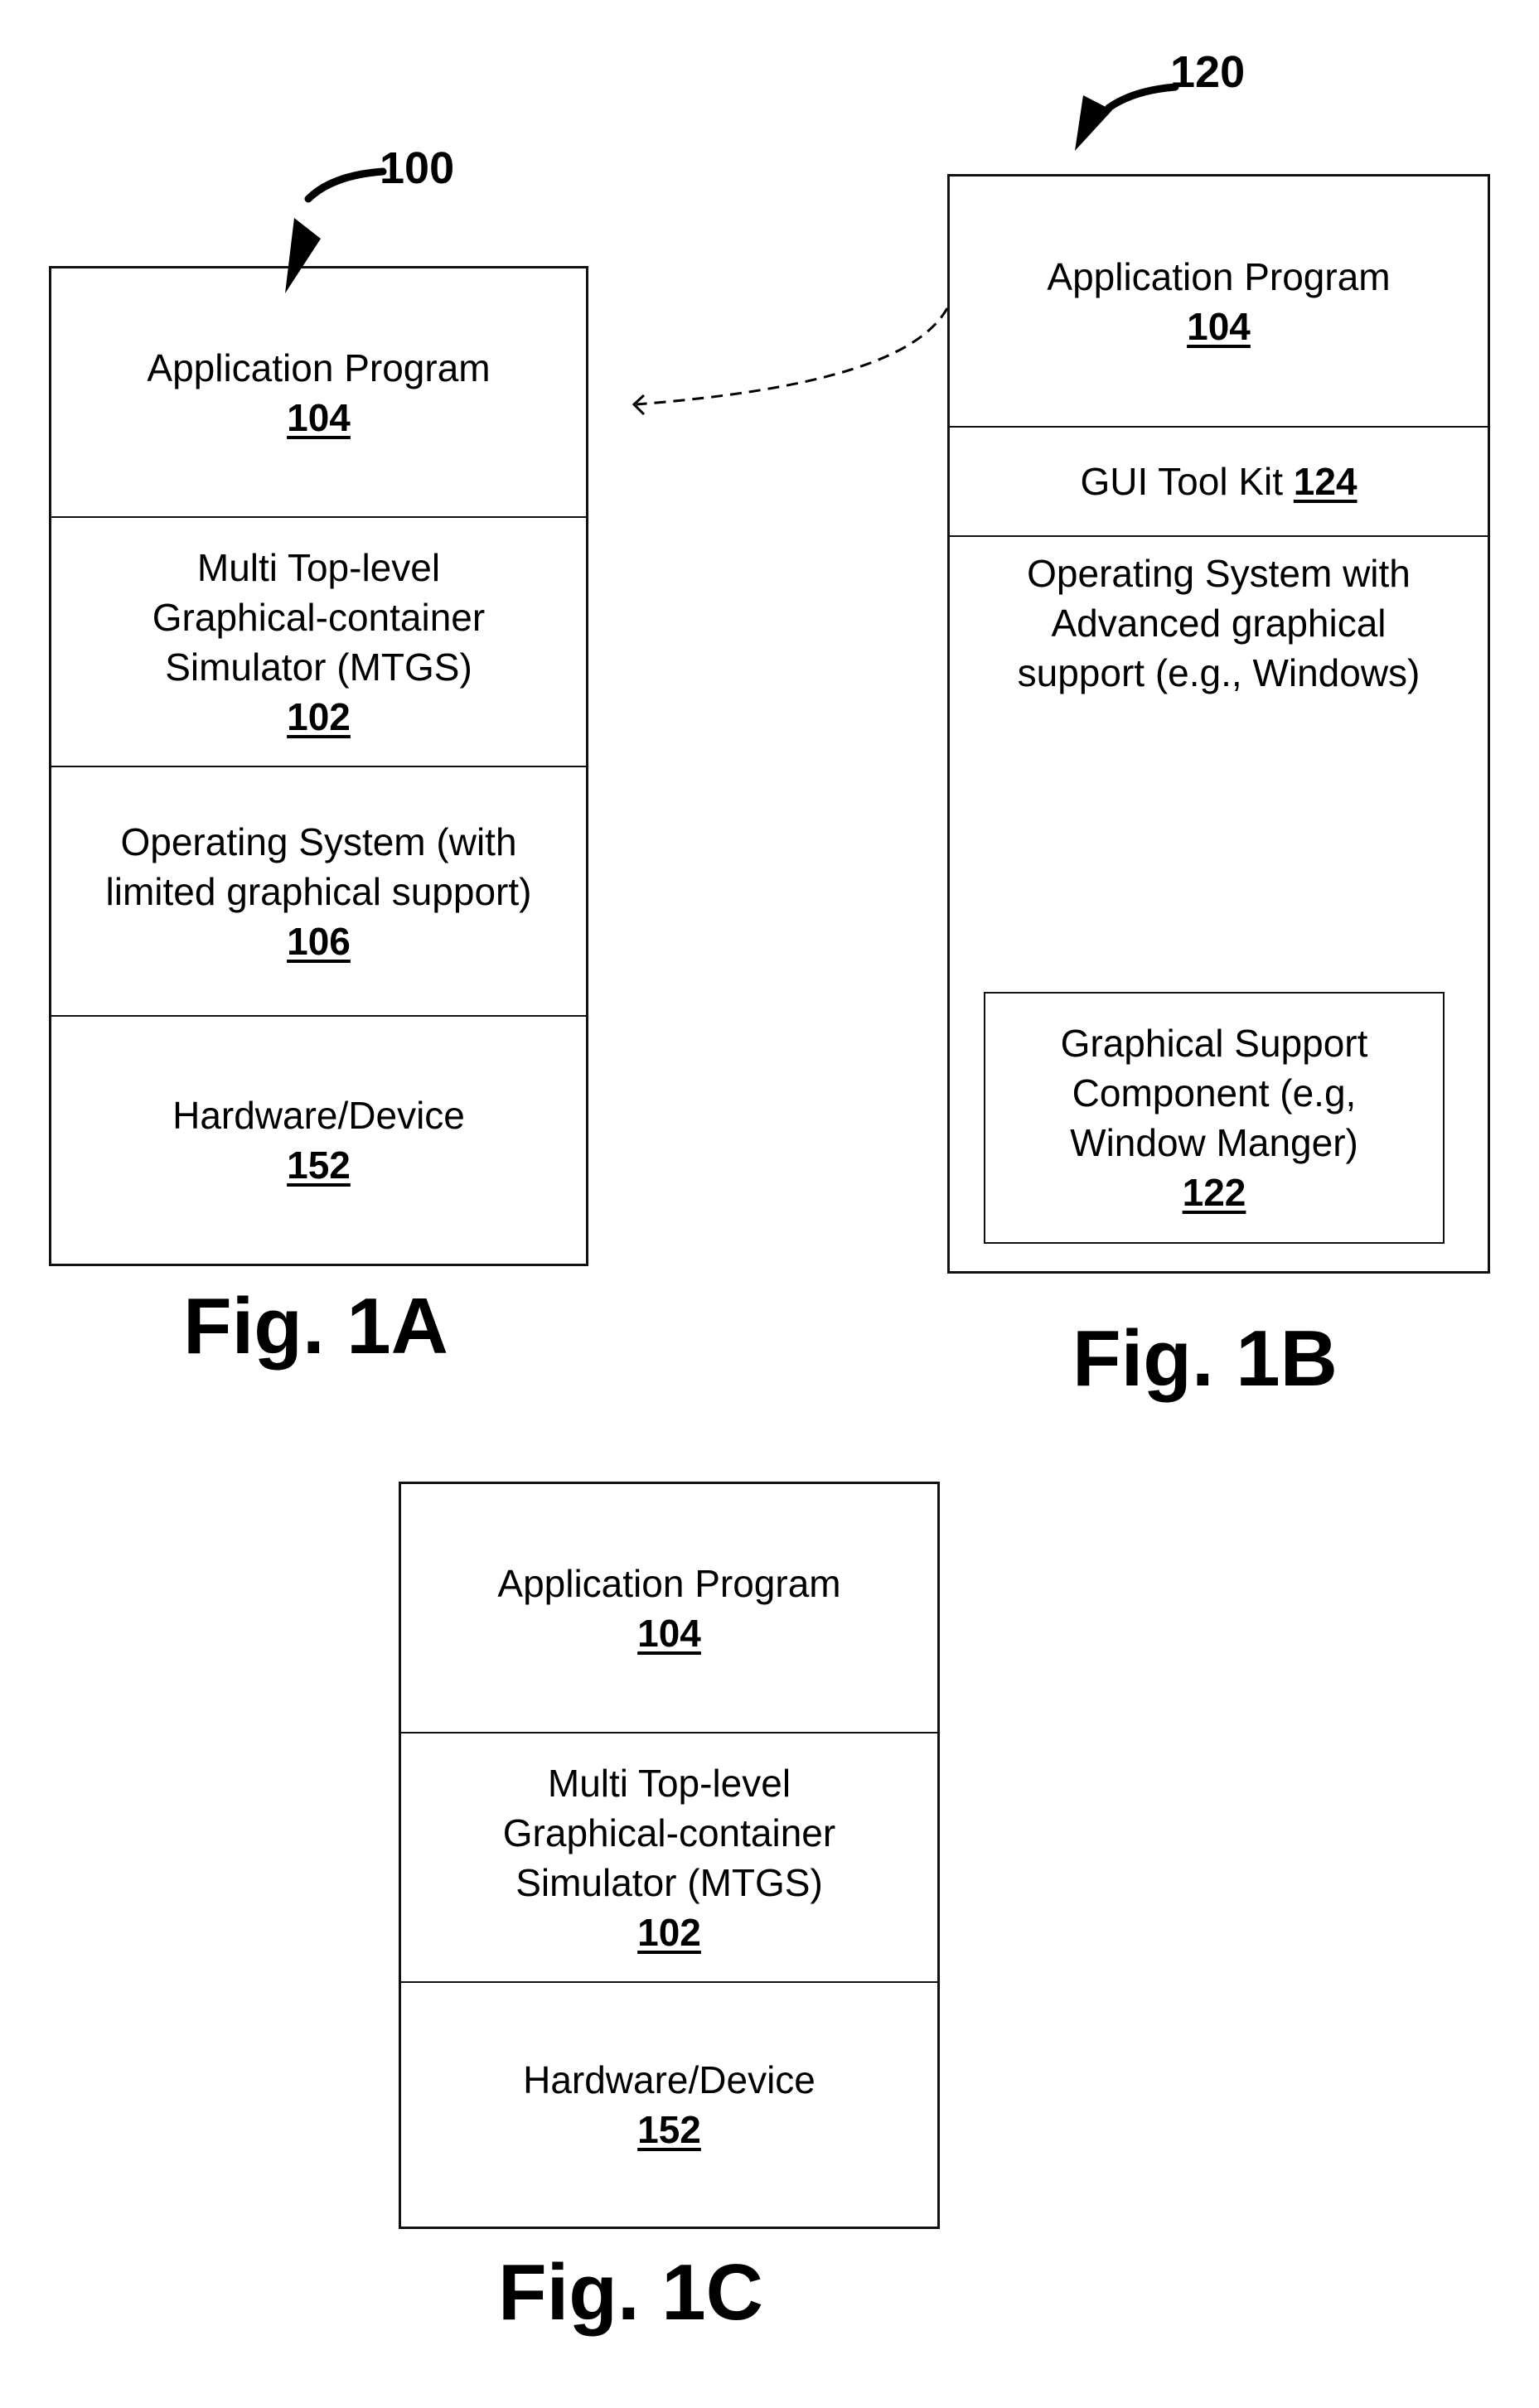  I want to click on fig1a-ref-number: 100, so click(418, 168).